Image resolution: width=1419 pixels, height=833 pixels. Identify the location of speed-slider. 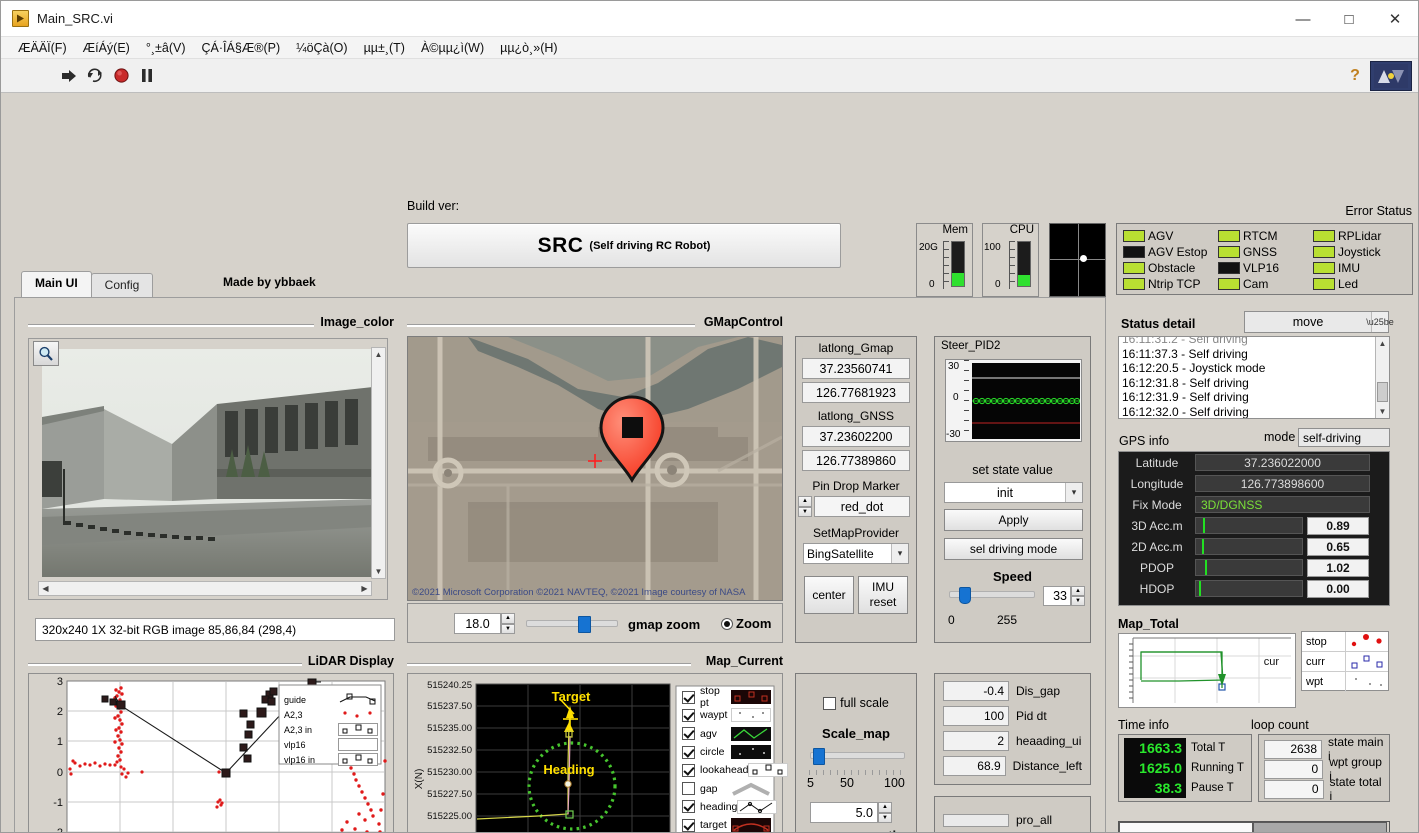
(992, 595).